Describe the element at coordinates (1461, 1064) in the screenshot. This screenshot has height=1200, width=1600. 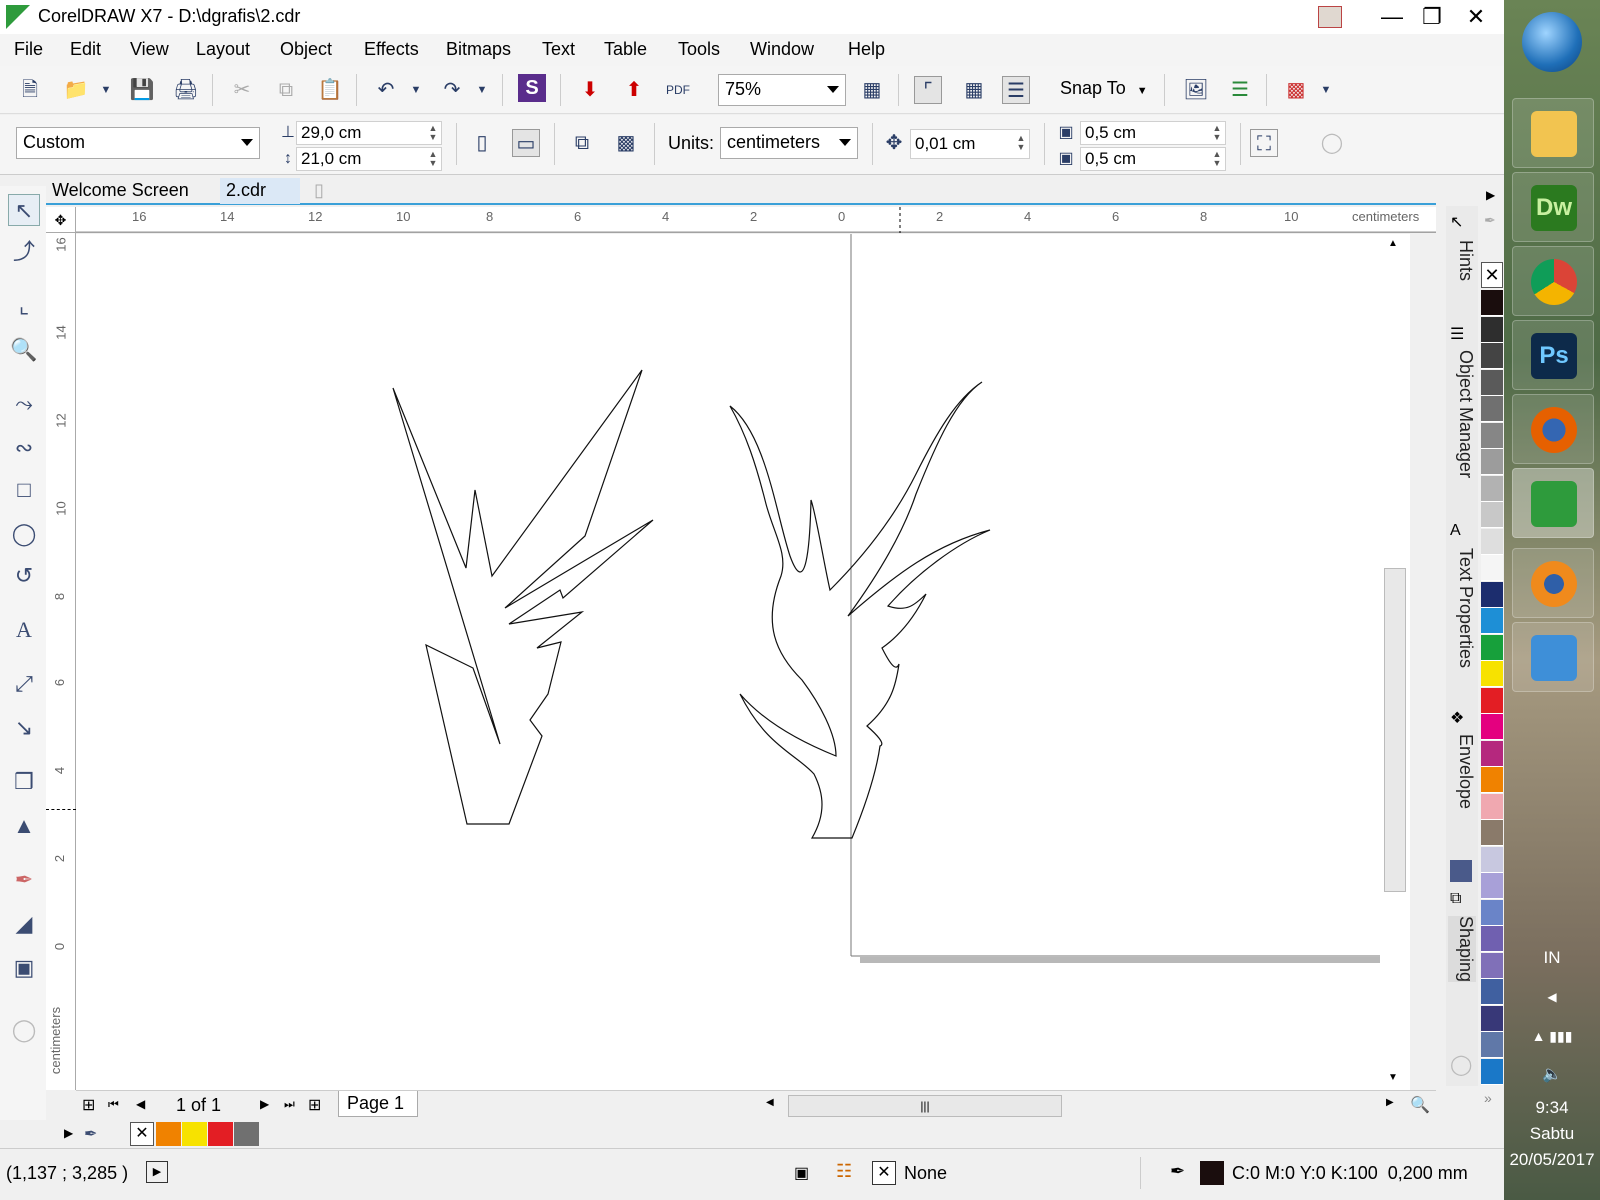
I see `quick-customize-icon: ◯` at that location.